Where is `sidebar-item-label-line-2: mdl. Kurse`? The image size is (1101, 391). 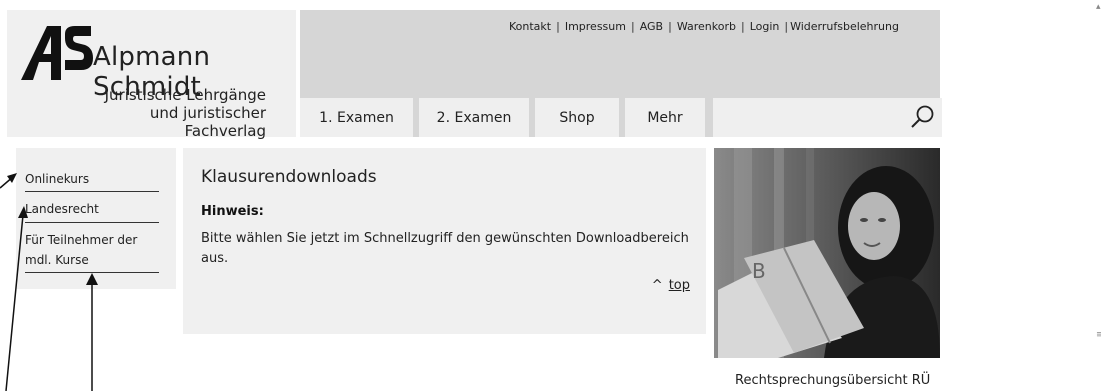
sidebar-item-label-line-2: mdl. Kurse is located at coordinates (57, 260).